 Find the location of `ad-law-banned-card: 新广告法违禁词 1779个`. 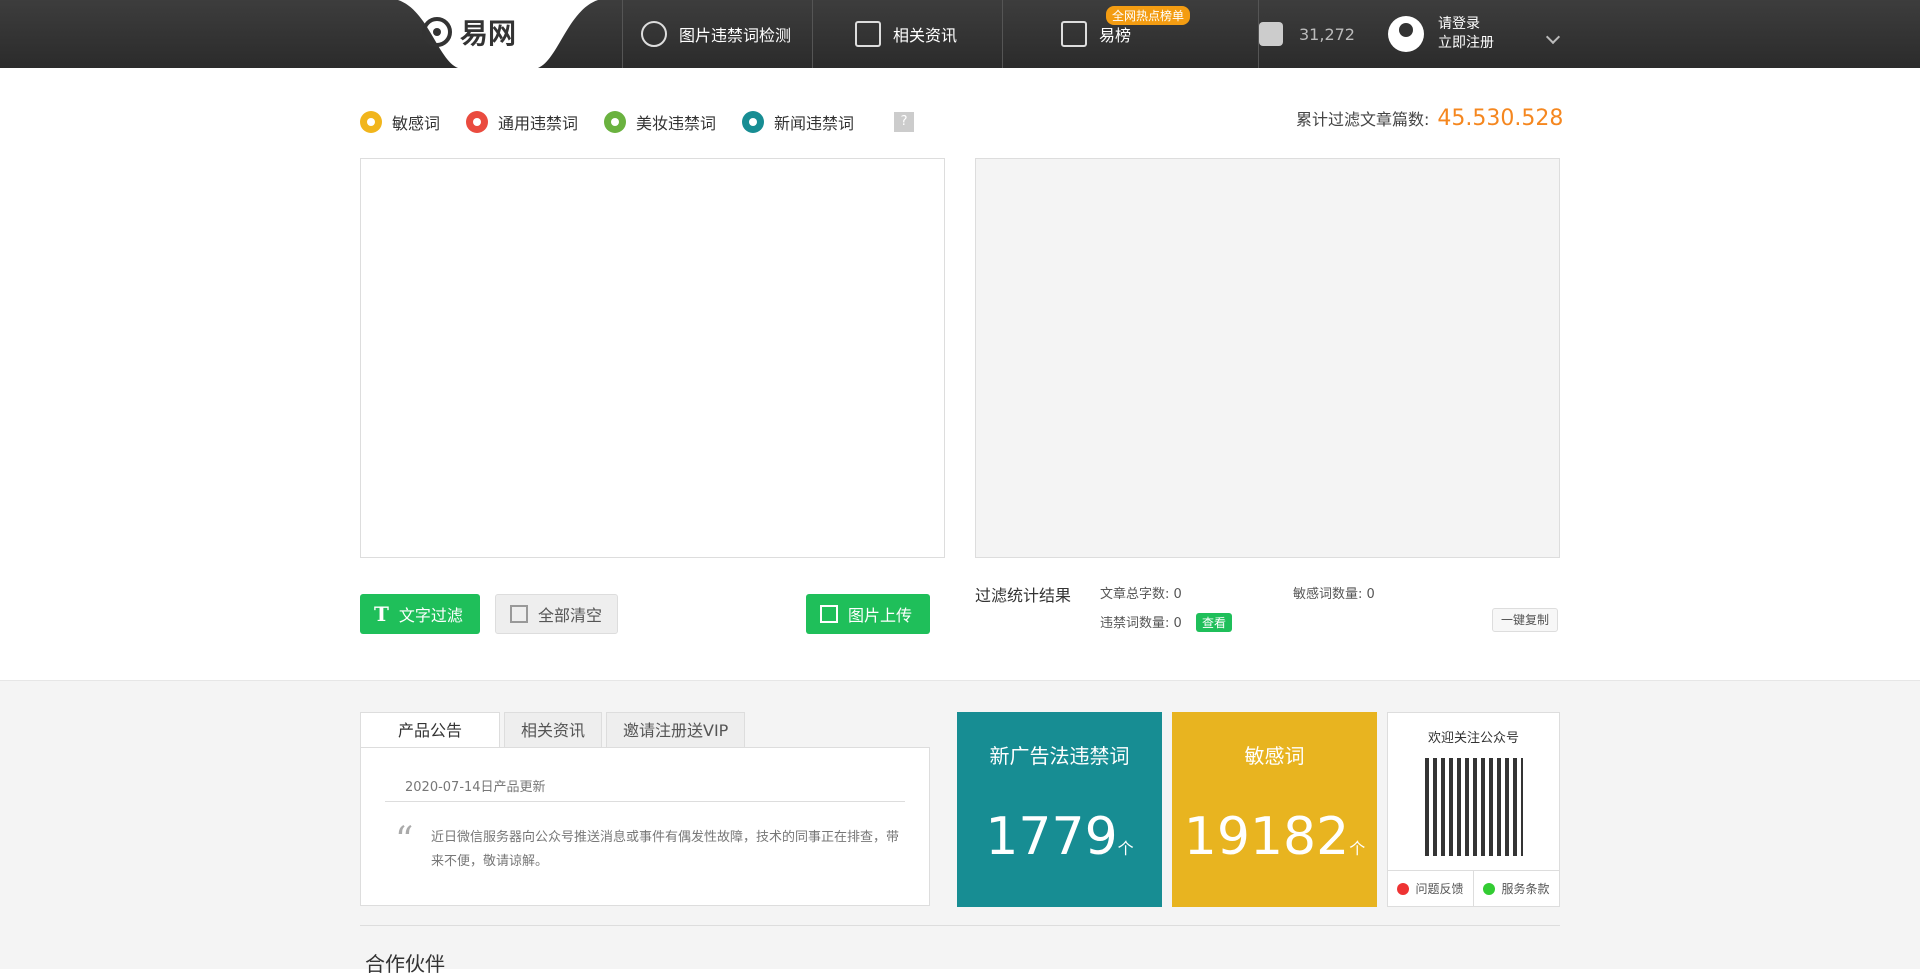

ad-law-banned-card: 新广告法违禁词 1779个 is located at coordinates (1059, 809).